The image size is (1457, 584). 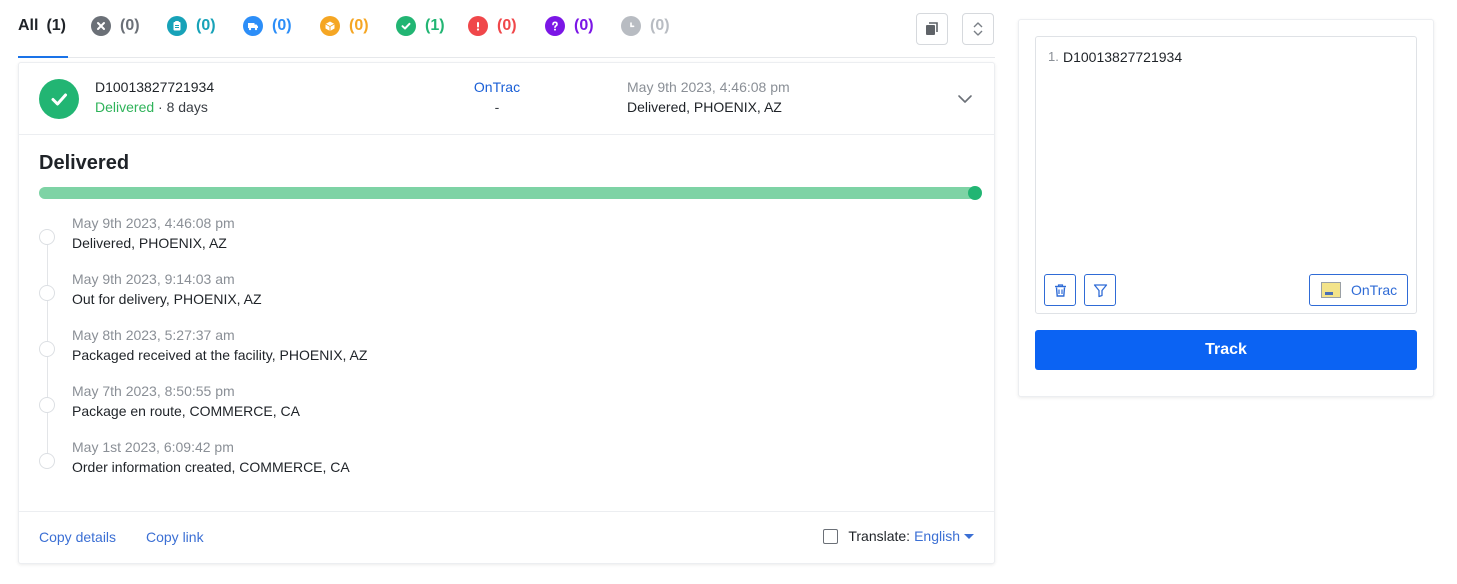 I want to click on tab-out-for-delivery: (0), so click(x=344, y=26).